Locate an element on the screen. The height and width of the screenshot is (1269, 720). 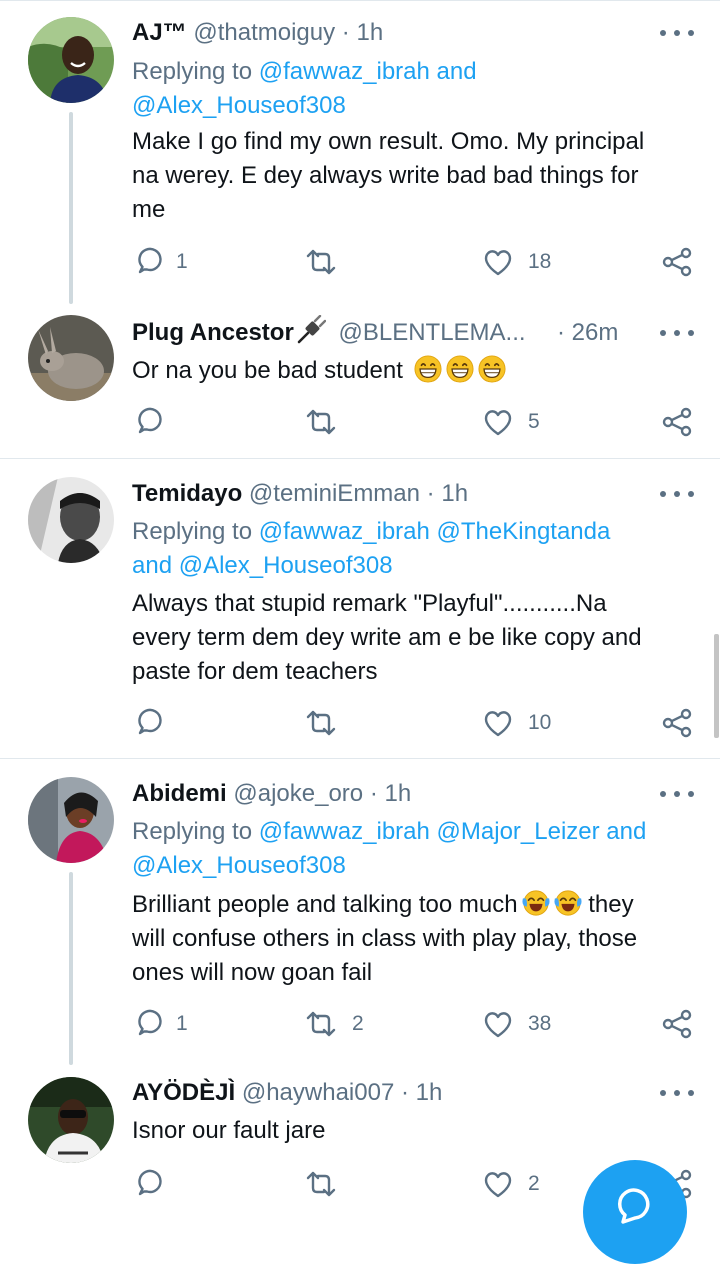
tweet-actions: 1 2 38 is located at coordinates (417, 1024).